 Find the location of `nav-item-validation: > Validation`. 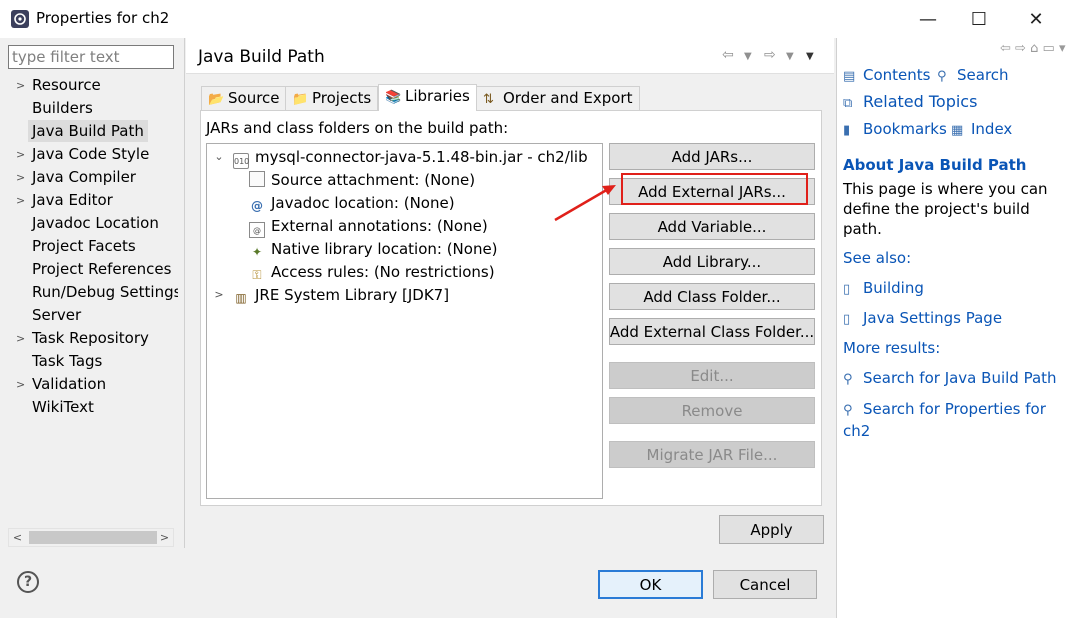

nav-item-validation: > Validation is located at coordinates (93, 384).